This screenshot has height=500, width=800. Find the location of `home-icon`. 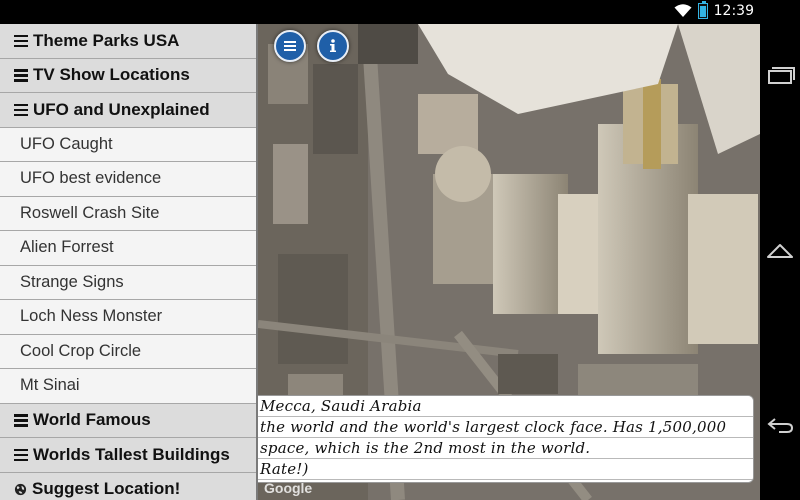

home-icon is located at coordinates (780, 251).